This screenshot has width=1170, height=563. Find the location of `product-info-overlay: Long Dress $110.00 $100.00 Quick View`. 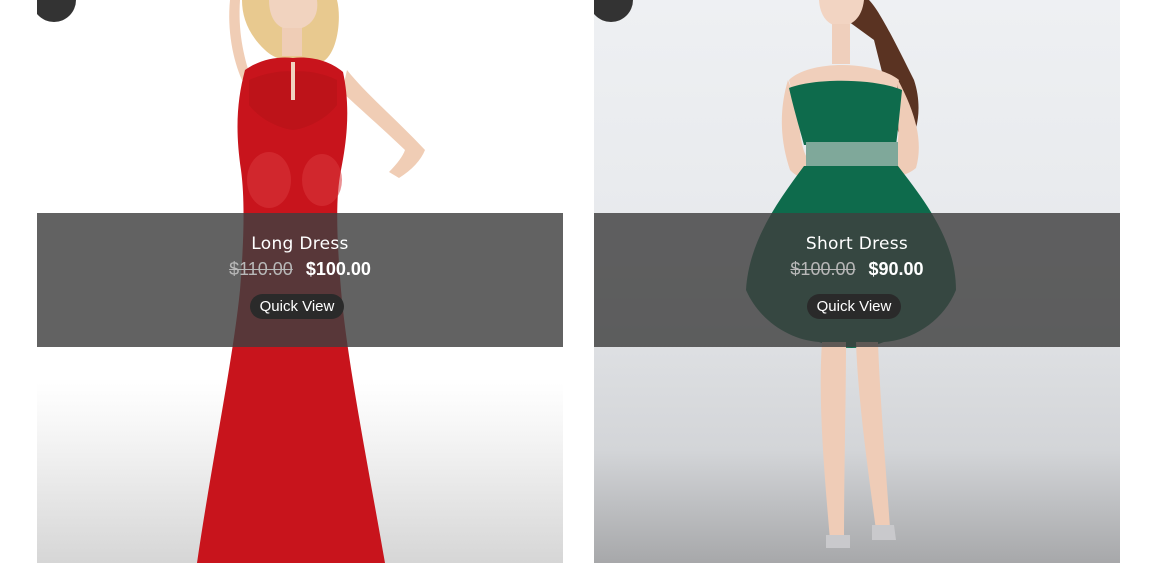

product-info-overlay: Long Dress $110.00 $100.00 Quick View is located at coordinates (300, 280).